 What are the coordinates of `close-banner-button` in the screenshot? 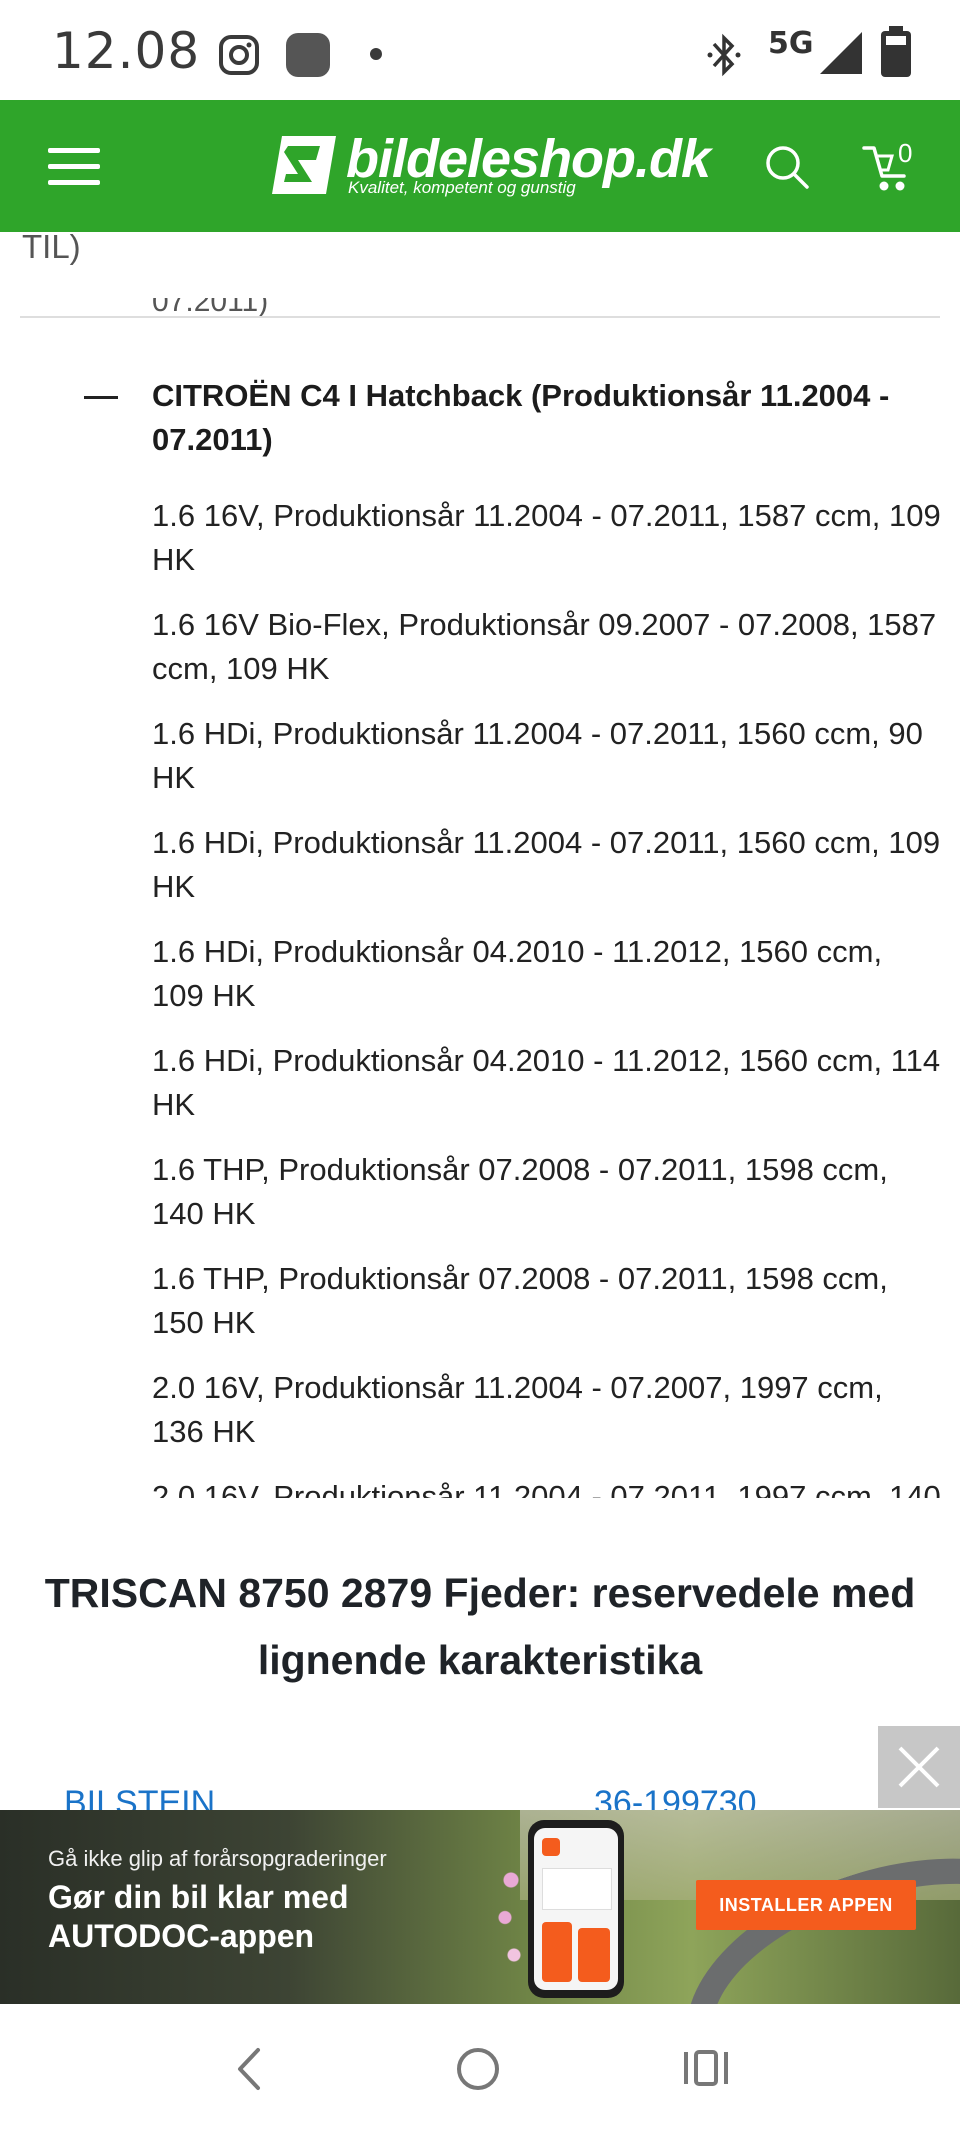 It's located at (919, 1767).